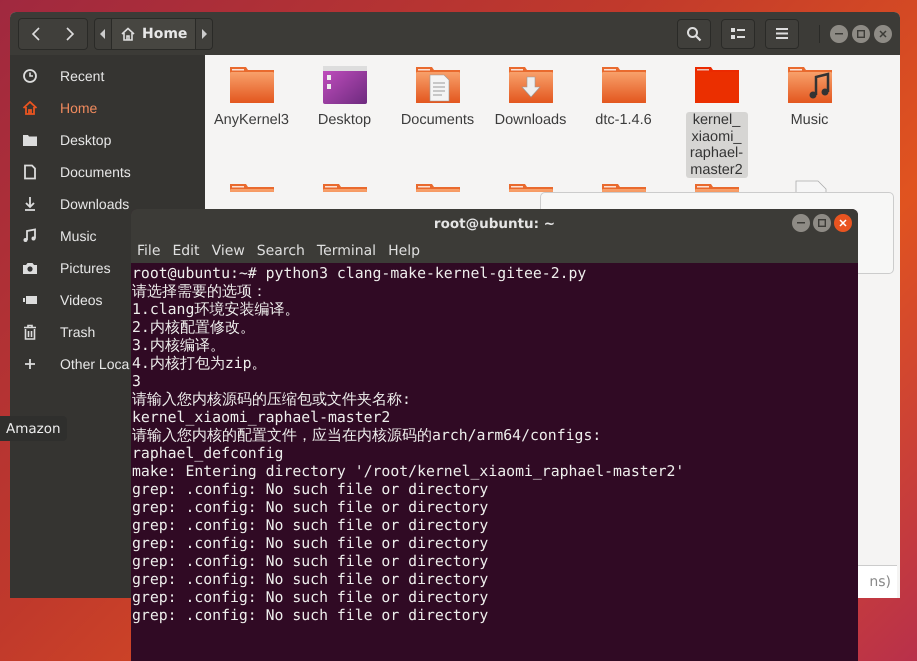 The width and height of the screenshot is (917, 661). What do you see at coordinates (70, 172) in the screenshot?
I see `sidebar-item: Documents` at bounding box center [70, 172].